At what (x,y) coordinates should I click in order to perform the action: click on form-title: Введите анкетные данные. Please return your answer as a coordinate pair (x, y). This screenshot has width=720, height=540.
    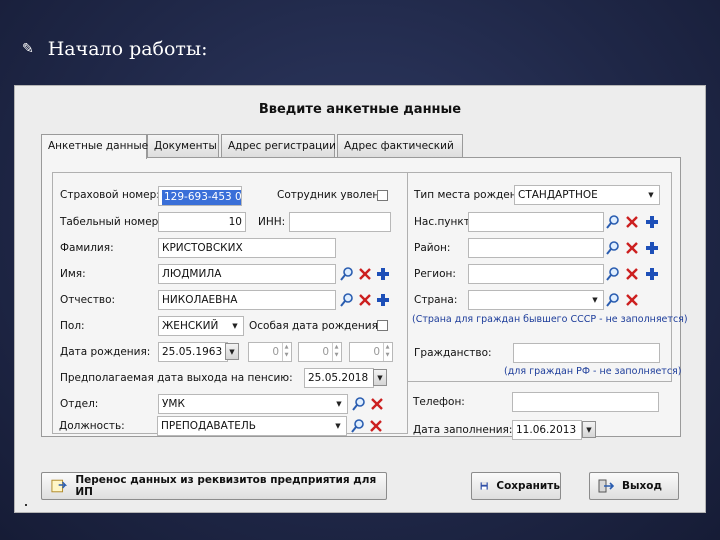
    Looking at the image, I should click on (360, 109).